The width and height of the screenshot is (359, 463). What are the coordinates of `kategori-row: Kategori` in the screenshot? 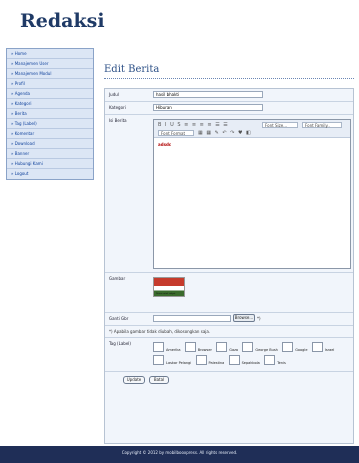 It's located at (229, 108).